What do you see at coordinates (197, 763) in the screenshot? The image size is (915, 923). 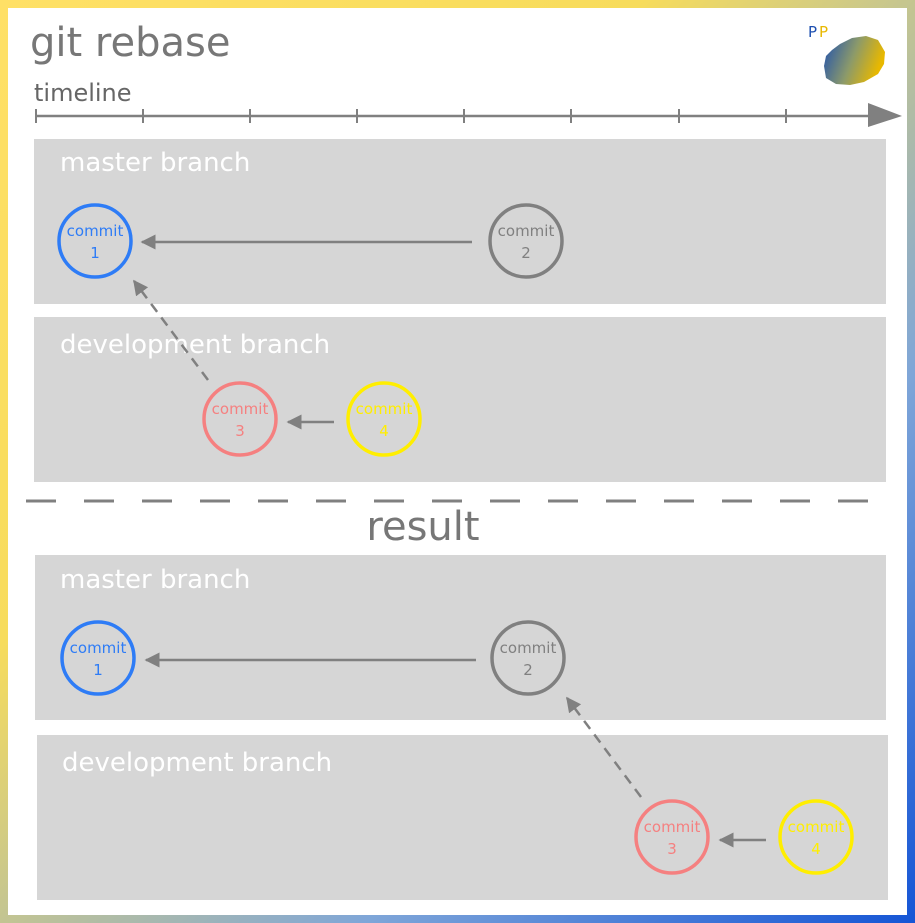 I see `lane-label-development-after: development branch` at bounding box center [197, 763].